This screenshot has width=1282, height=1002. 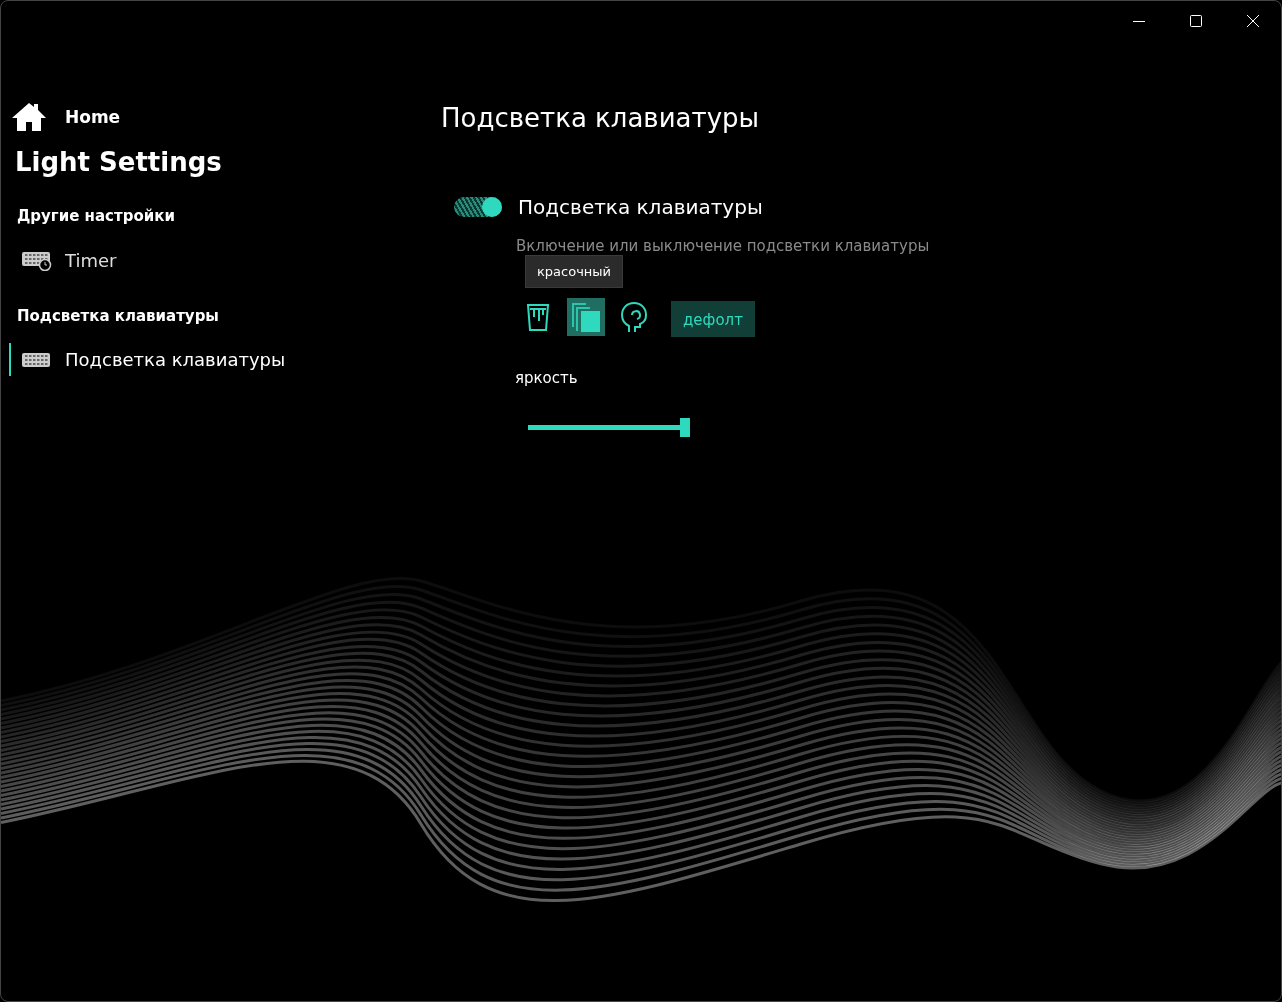 I want to click on tooltip: красочный, so click(x=574, y=271).